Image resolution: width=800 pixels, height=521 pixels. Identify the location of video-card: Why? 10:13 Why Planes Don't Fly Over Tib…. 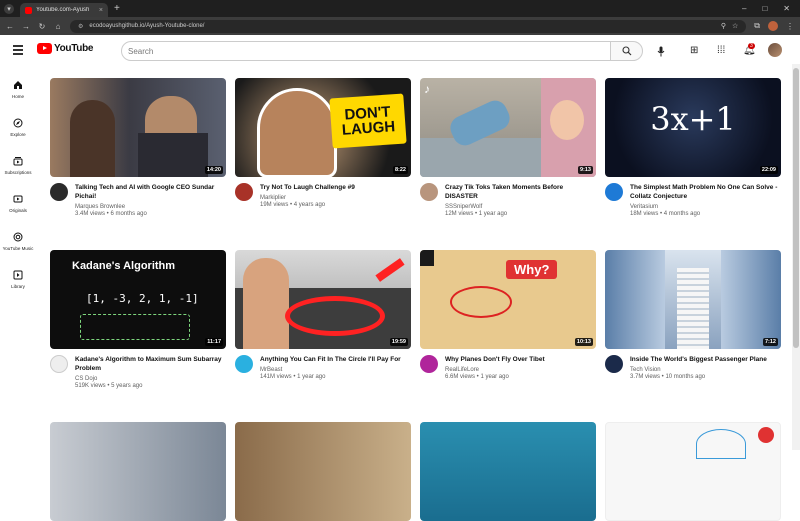
(508, 315).